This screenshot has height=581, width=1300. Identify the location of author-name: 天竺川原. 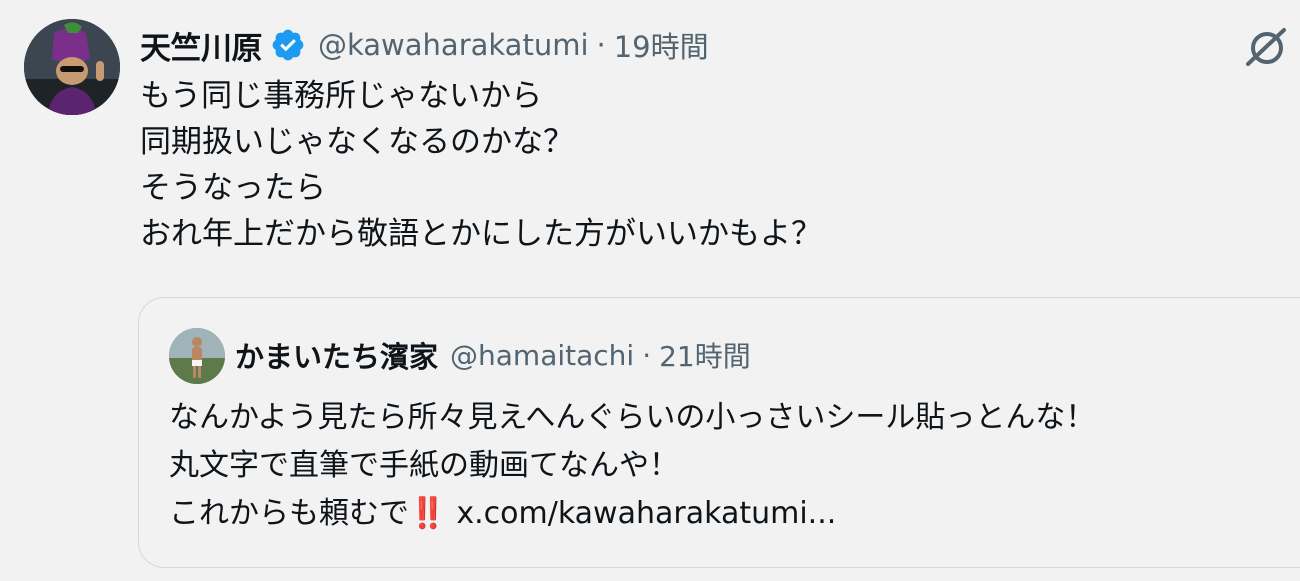
(201, 45).